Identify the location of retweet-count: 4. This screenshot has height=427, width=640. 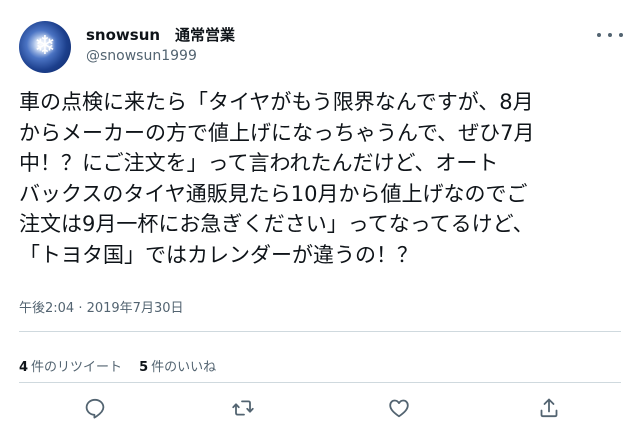
(24, 367).